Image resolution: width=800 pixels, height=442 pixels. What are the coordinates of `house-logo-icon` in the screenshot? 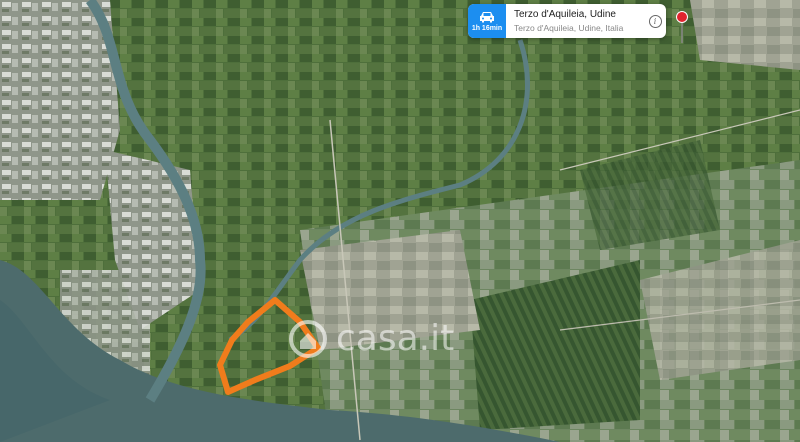 It's located at (308, 338).